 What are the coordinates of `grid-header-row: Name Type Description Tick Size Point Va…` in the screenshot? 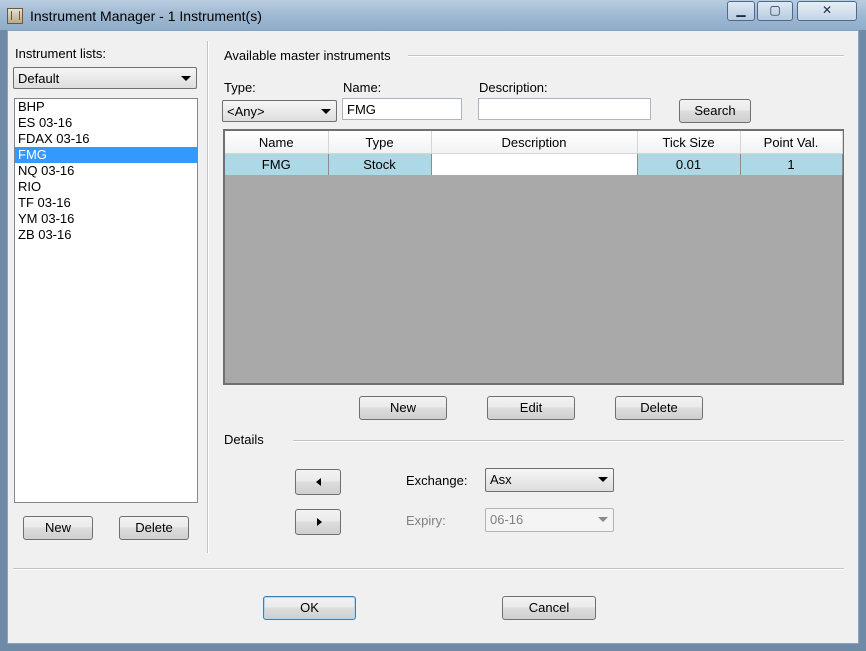 It's located at (534, 142).